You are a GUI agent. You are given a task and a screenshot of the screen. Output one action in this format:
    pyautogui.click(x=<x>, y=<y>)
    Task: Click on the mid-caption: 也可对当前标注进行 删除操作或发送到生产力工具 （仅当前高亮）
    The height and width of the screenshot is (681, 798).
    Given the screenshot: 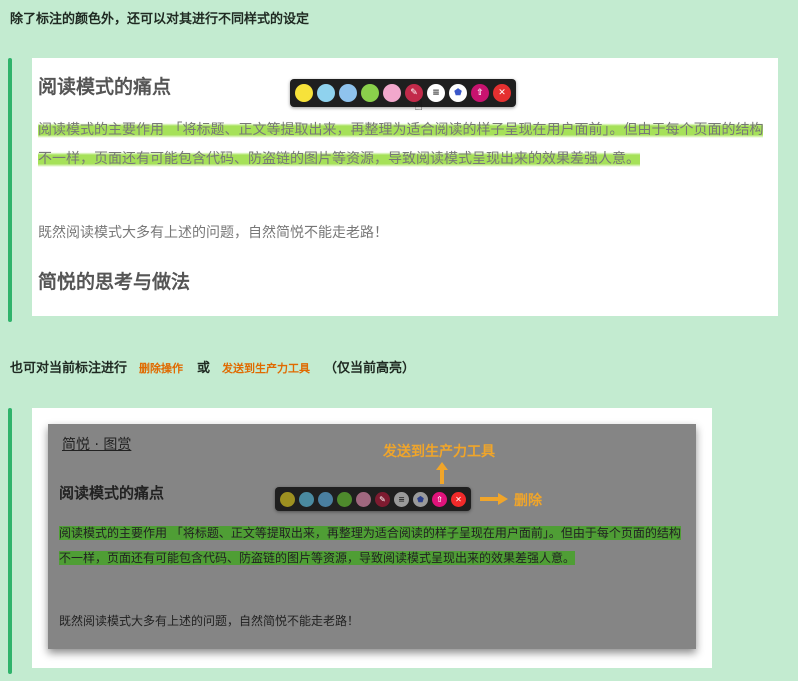 What is the action you would take?
    pyautogui.click(x=212, y=366)
    